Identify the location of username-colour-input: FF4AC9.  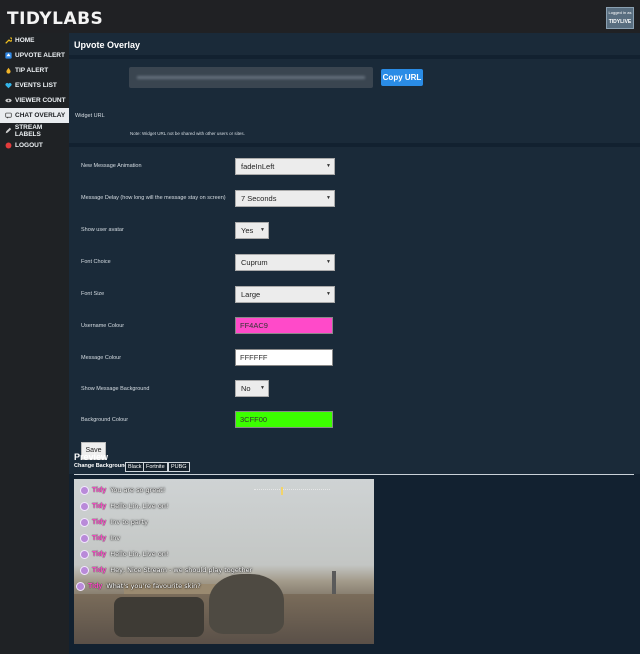
(284, 325).